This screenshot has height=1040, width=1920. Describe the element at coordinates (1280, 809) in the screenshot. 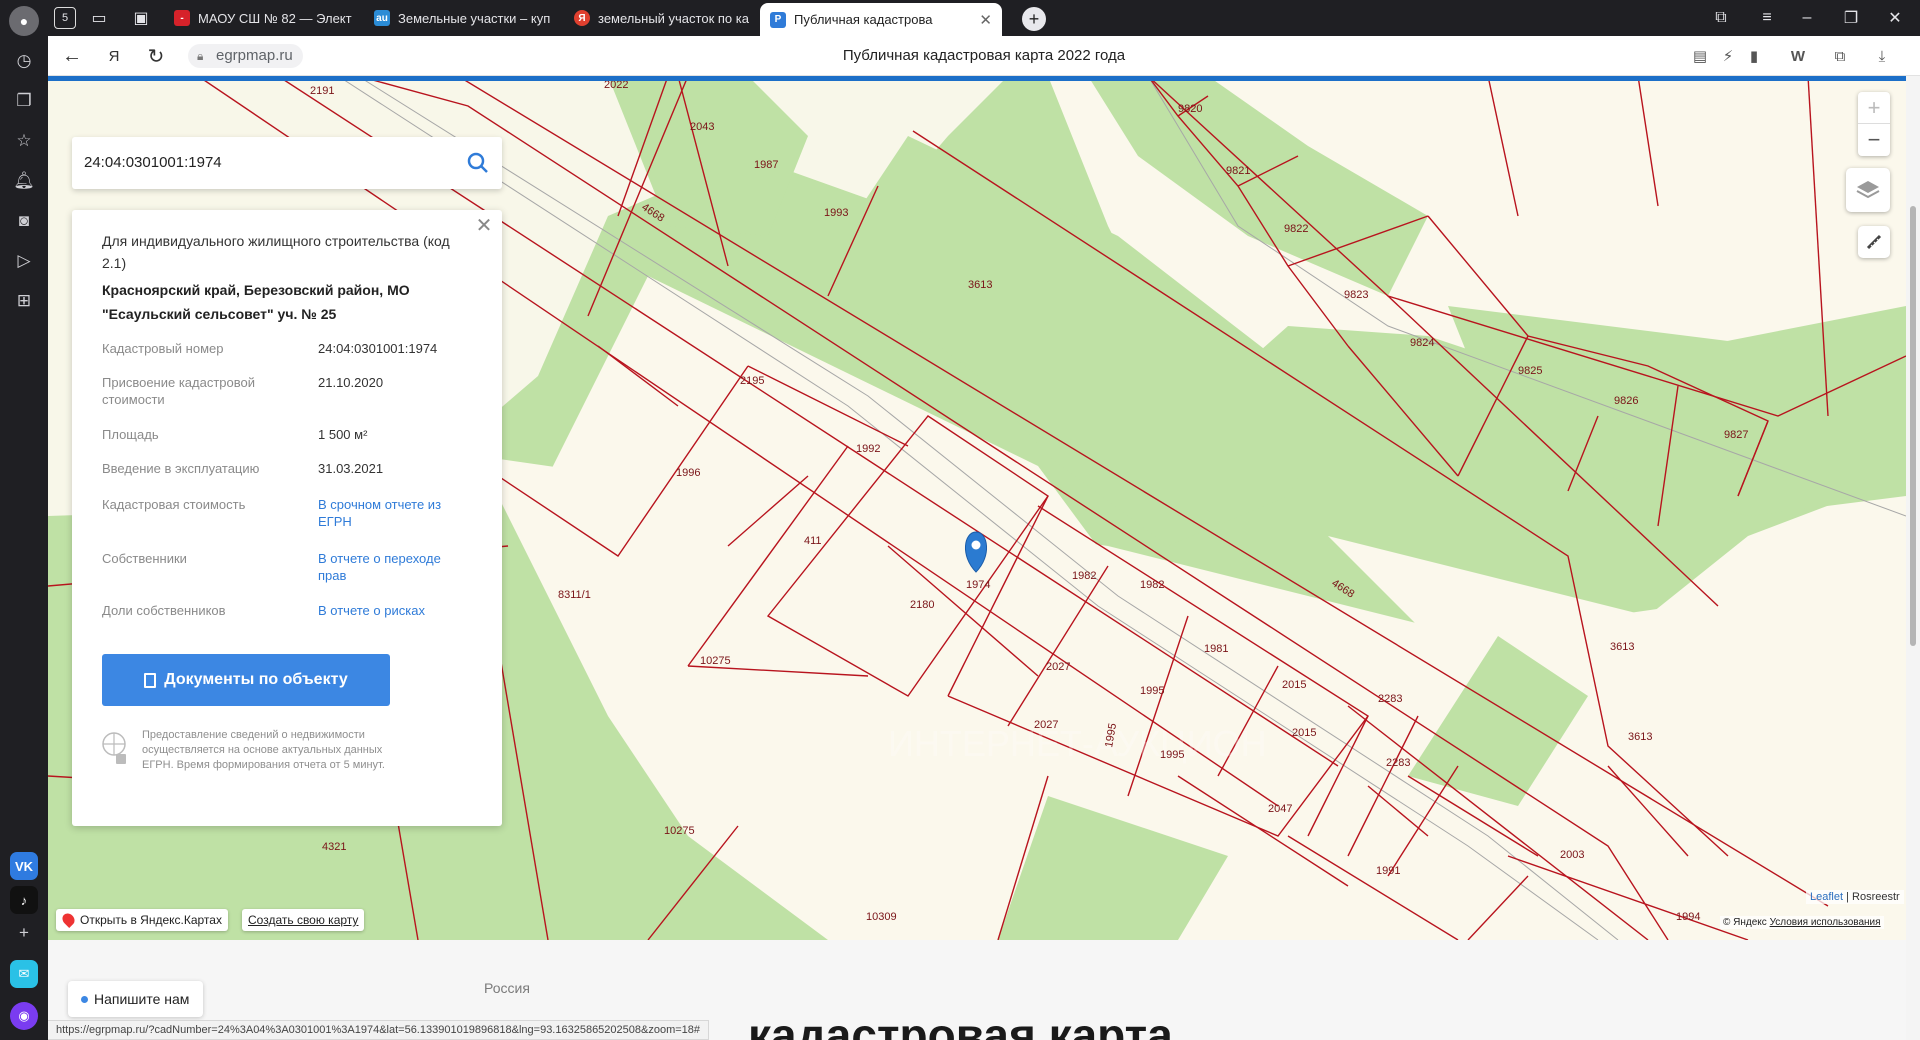

I see `parcel-label: 2047` at that location.